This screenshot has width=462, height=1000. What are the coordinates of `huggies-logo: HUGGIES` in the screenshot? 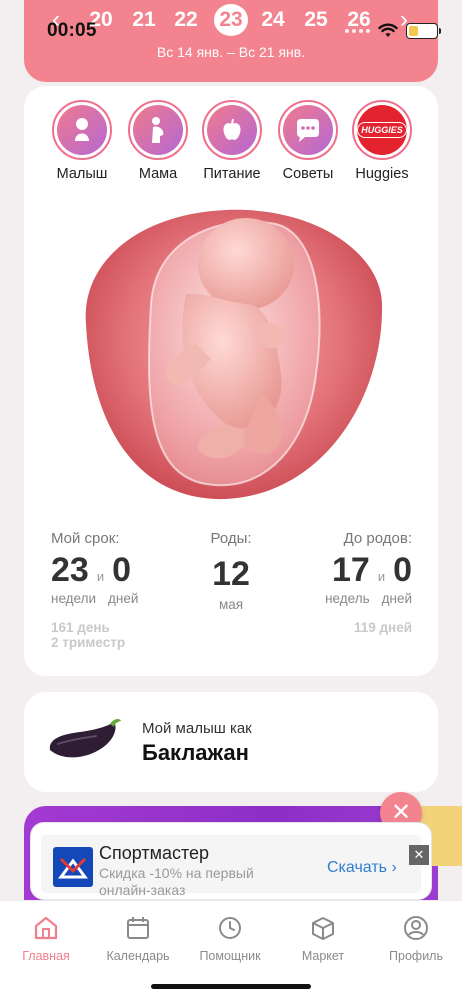 It's located at (382, 130).